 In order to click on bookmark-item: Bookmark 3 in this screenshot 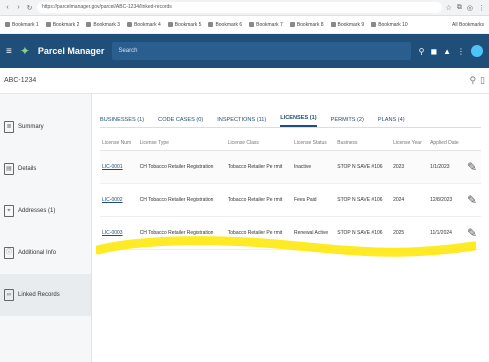, I will do `click(103, 25)`.